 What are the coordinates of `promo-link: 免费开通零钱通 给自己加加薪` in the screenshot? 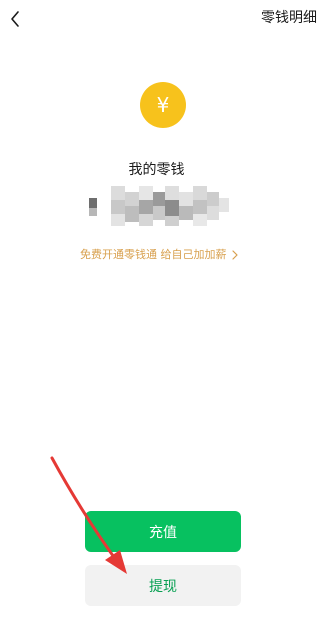 It's located at (159, 255).